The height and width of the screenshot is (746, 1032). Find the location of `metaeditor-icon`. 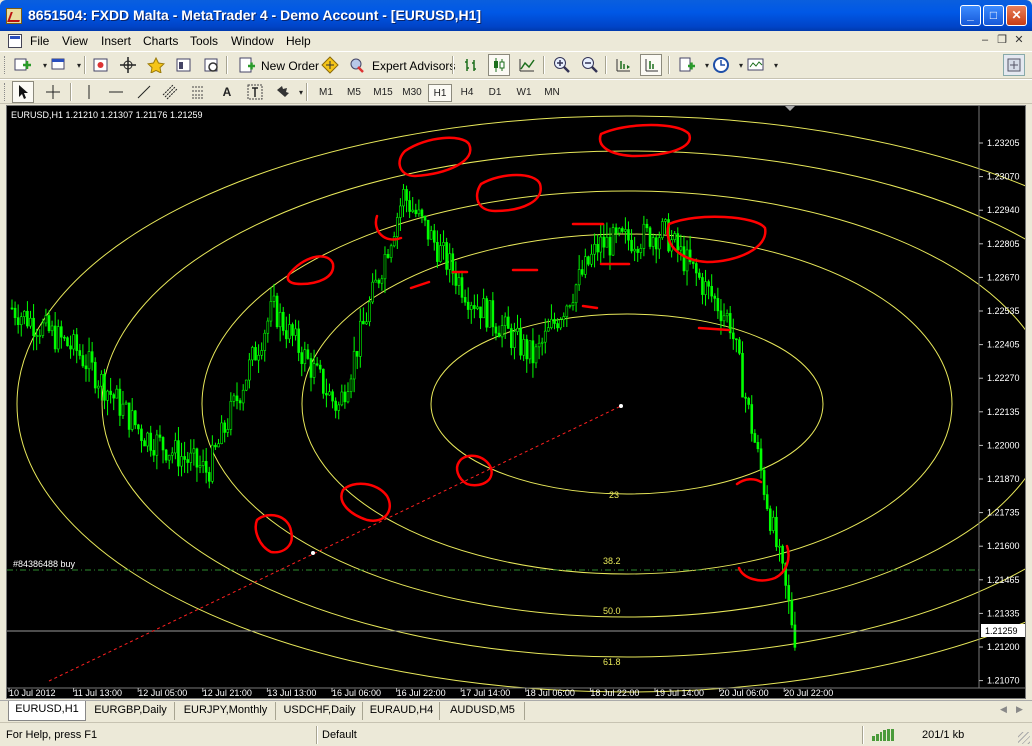

metaeditor-icon is located at coordinates (330, 65).